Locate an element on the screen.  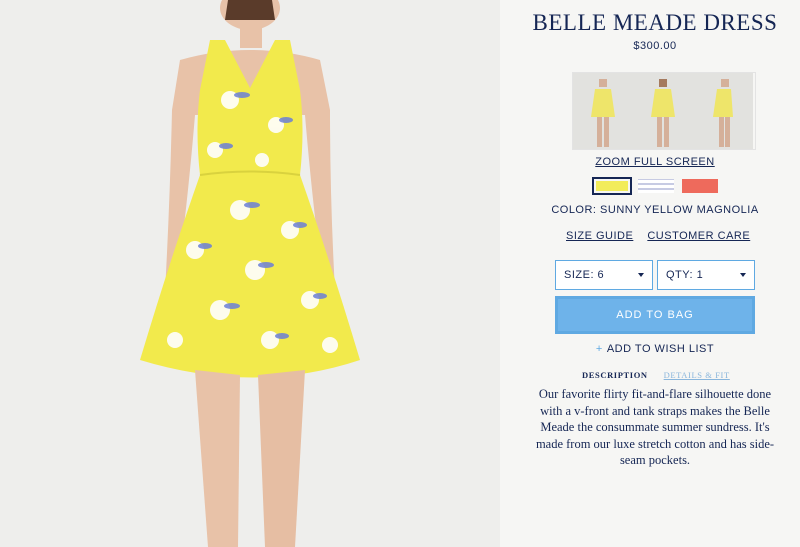
zoom-full-screen-link: ZOOM FULL SCREEN is located at coordinates (654, 162).